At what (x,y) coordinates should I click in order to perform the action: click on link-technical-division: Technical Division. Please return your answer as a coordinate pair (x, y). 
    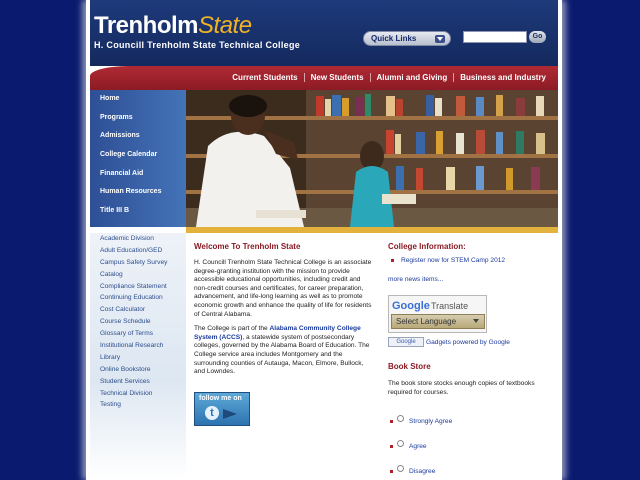
    Looking at the image, I should click on (138, 394).